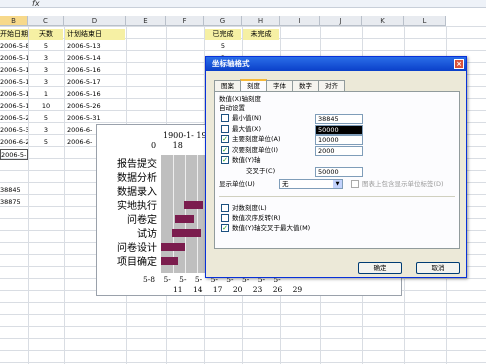  What do you see at coordinates (146, 21) in the screenshot?
I see `column-header-e: E` at bounding box center [146, 21].